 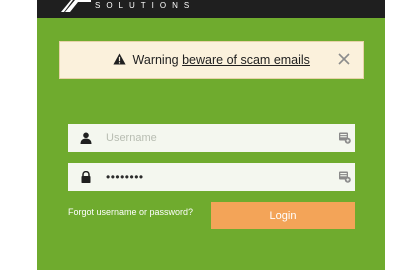 What do you see at coordinates (246, 60) in the screenshot?
I see `scam-emails-link: beware of scam emails` at bounding box center [246, 60].